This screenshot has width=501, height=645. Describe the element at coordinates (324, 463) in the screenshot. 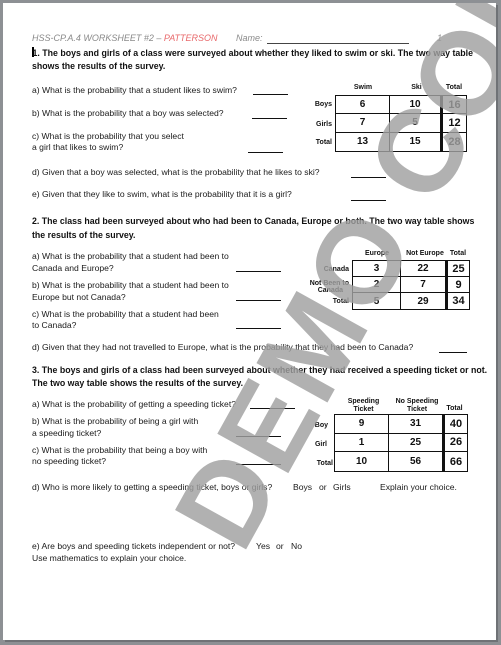

I see `q3-row-header: Total` at that location.